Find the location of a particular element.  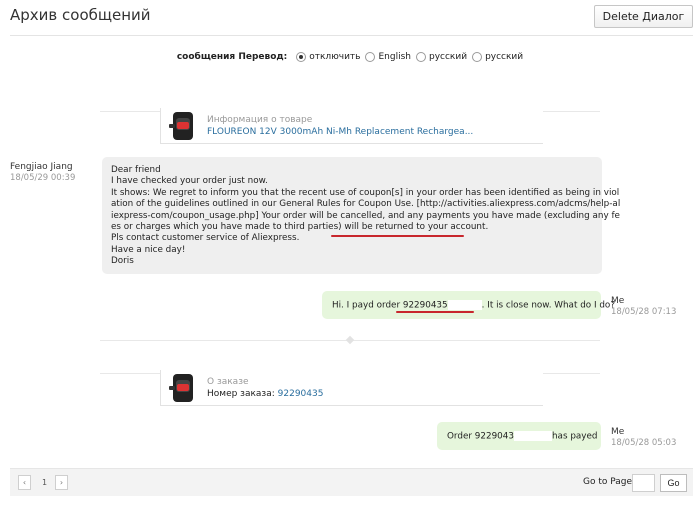

goto-page-label: Go to Page is located at coordinates (608, 482).